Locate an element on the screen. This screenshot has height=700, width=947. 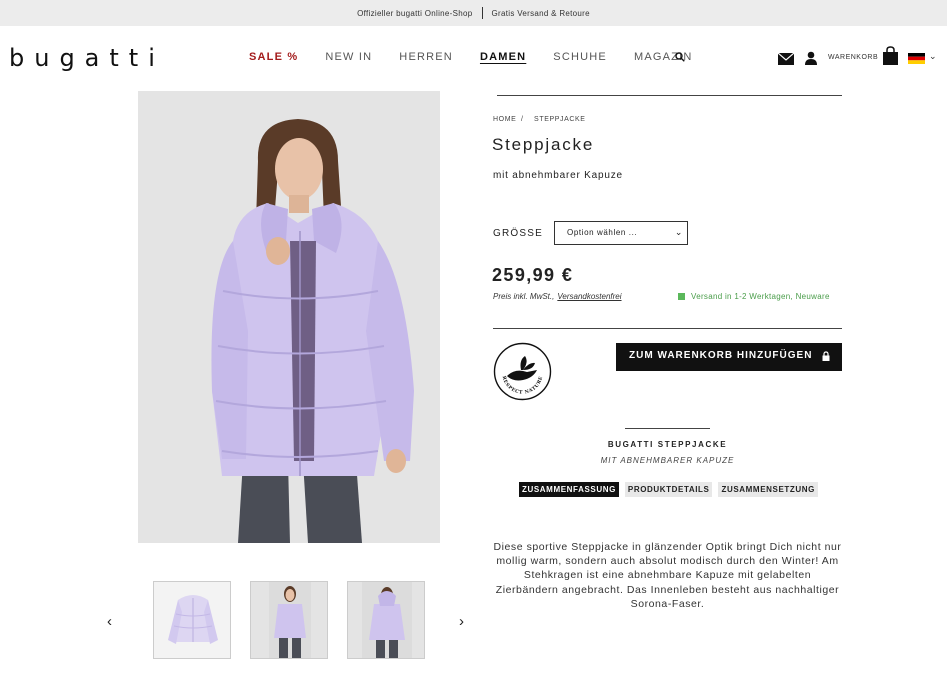
thumbnail-model-front is located at coordinates (289, 620).